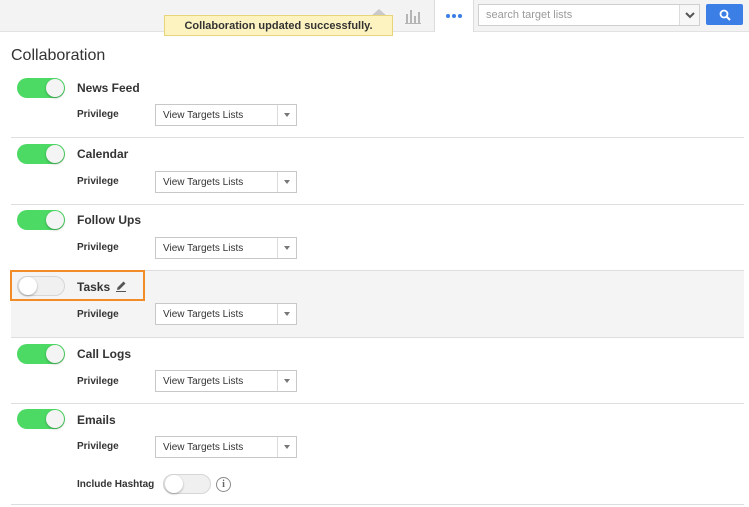 The width and height of the screenshot is (749, 507). Describe the element at coordinates (41, 154) in the screenshot. I see `calendar-toggle` at that location.